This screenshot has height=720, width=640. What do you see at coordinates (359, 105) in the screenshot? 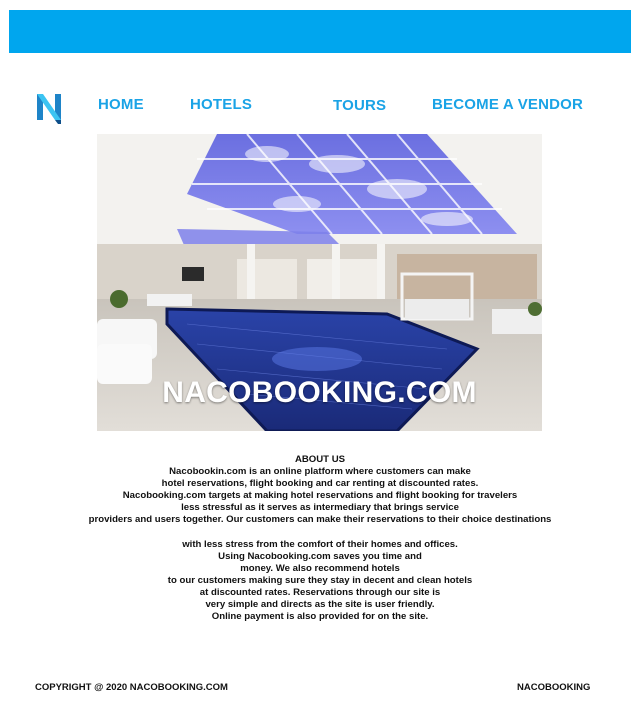
I see `nav-tours-link: TOURS` at bounding box center [359, 105].